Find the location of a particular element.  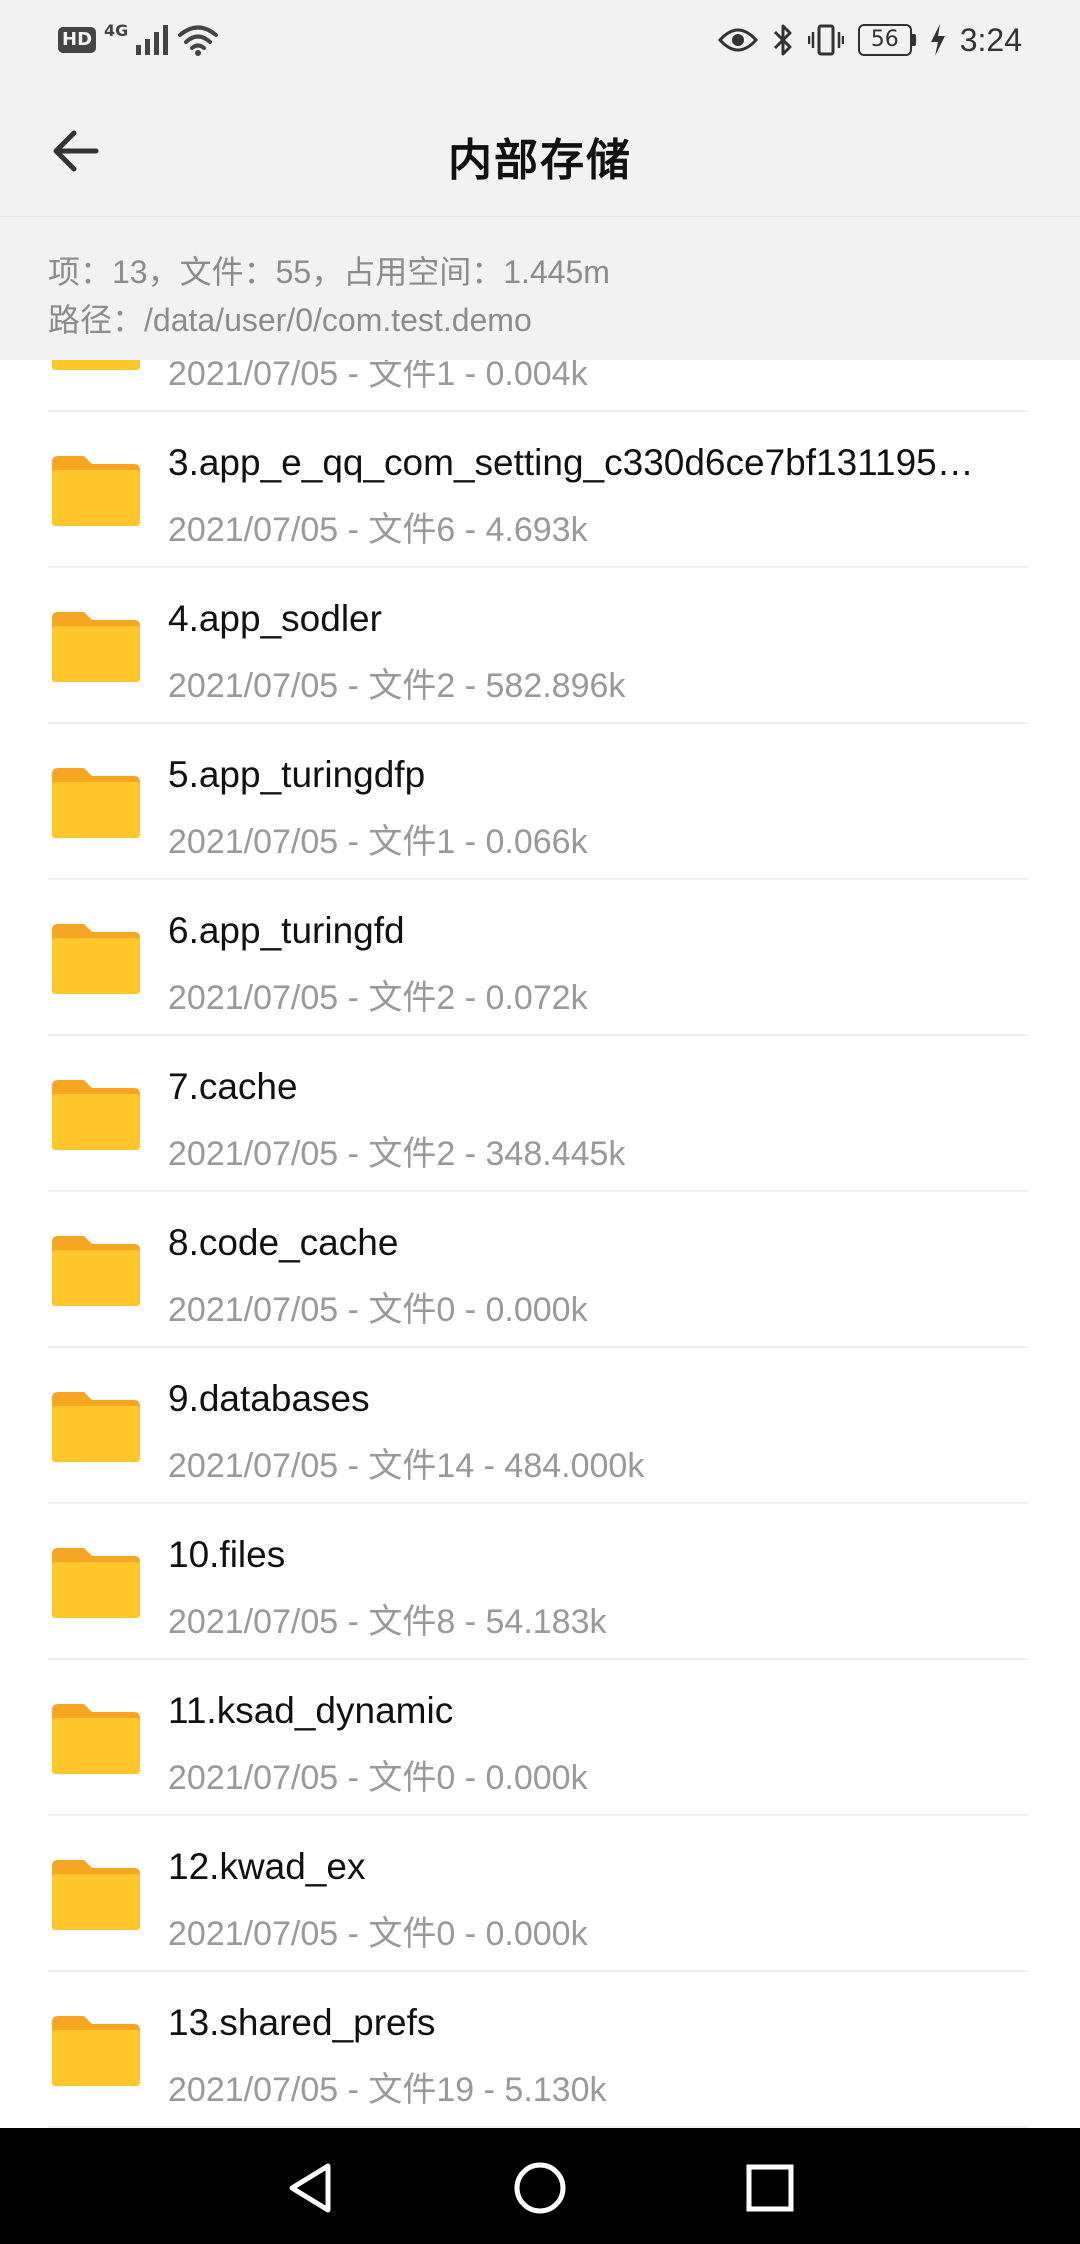

folder-name: 7.cache is located at coordinates (233, 1086).